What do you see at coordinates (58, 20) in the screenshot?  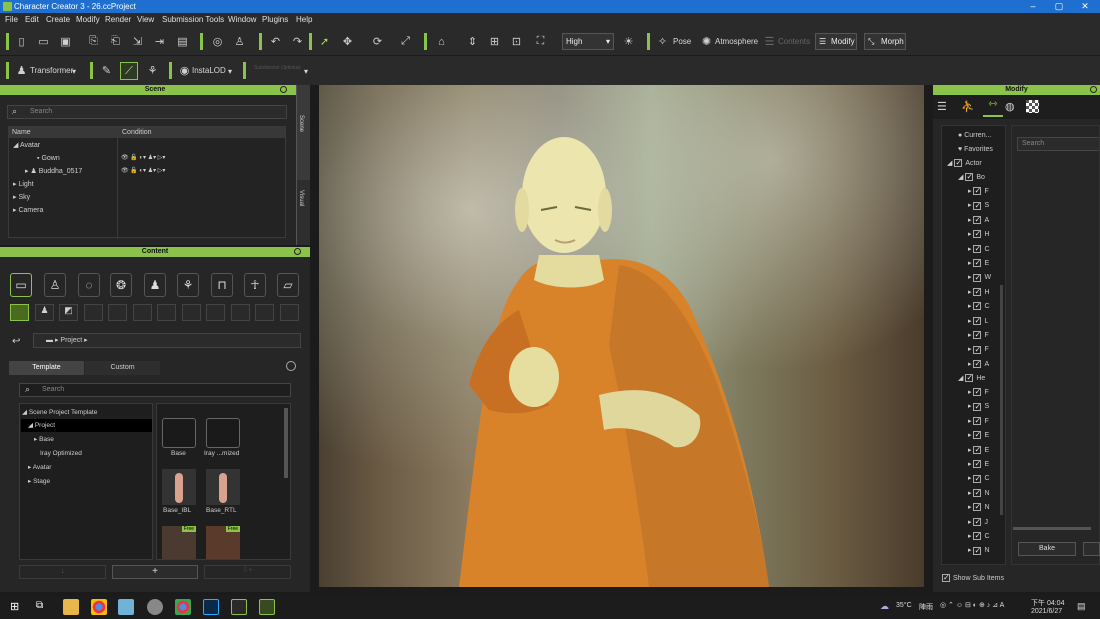 I see `menu-create: Create` at bounding box center [58, 20].